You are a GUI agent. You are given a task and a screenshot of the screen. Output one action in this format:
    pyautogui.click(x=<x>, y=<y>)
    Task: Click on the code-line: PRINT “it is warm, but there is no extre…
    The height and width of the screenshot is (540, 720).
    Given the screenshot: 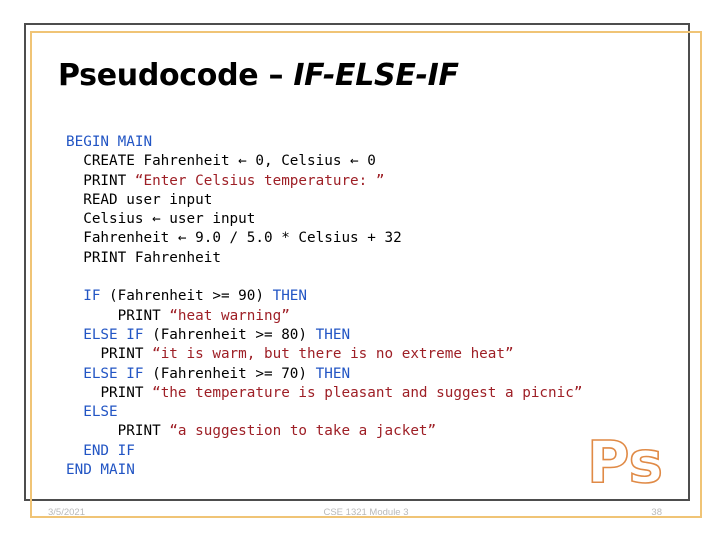 What is the action you would take?
    pyautogui.click(x=324, y=354)
    